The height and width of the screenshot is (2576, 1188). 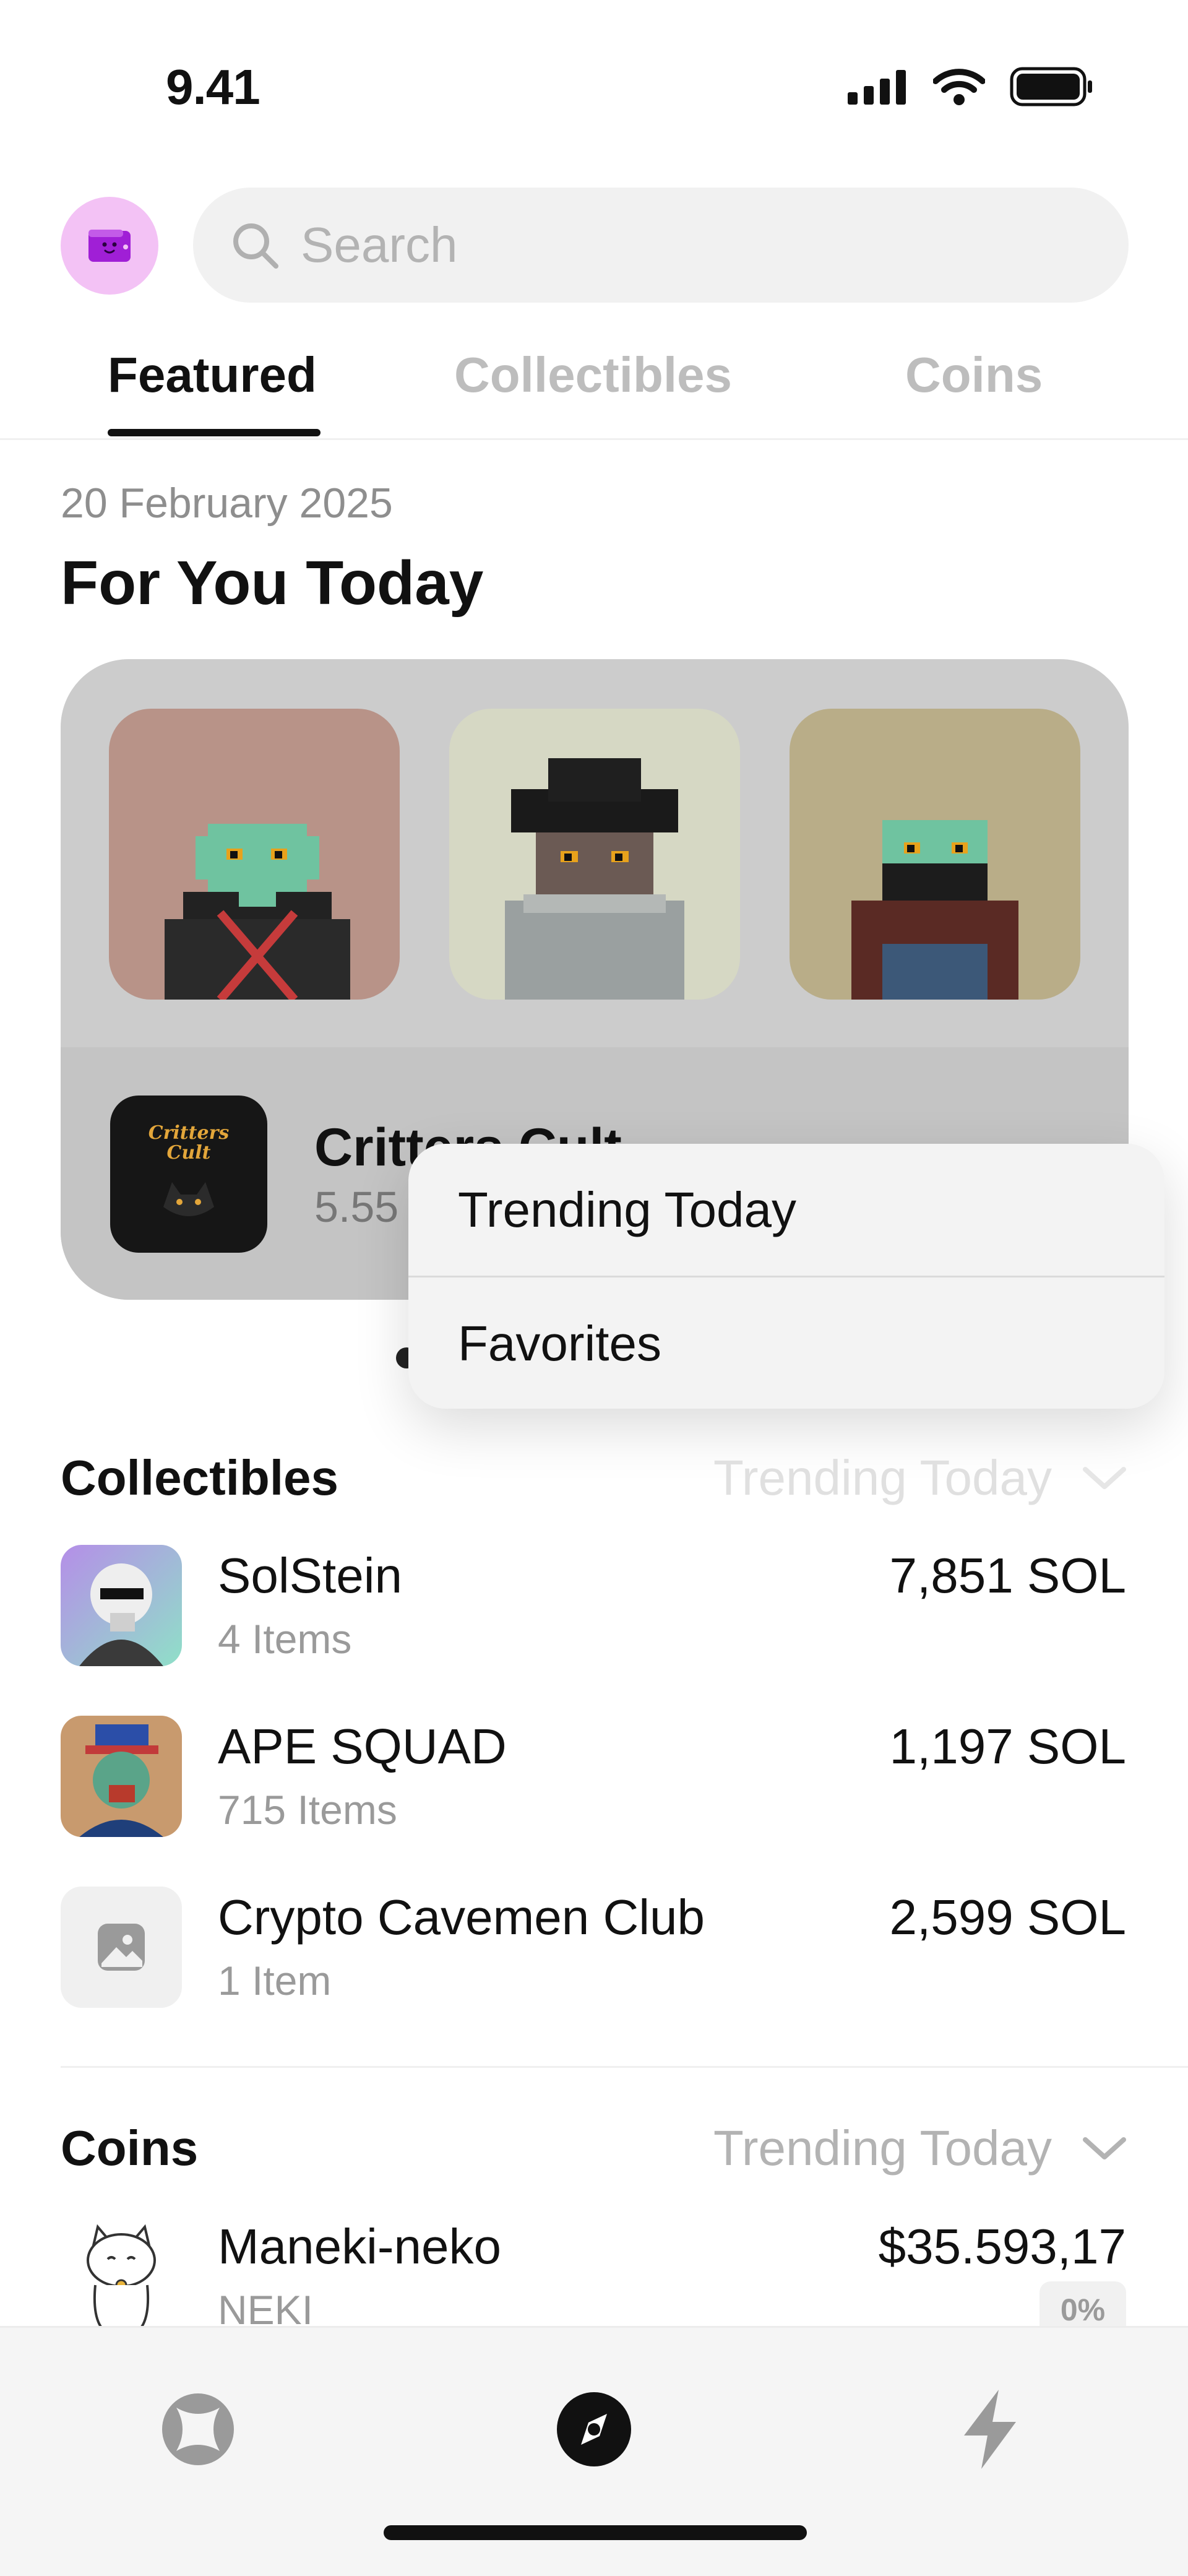 I want to click on critters-cult-logo: Critters Cult, so click(x=189, y=1169).